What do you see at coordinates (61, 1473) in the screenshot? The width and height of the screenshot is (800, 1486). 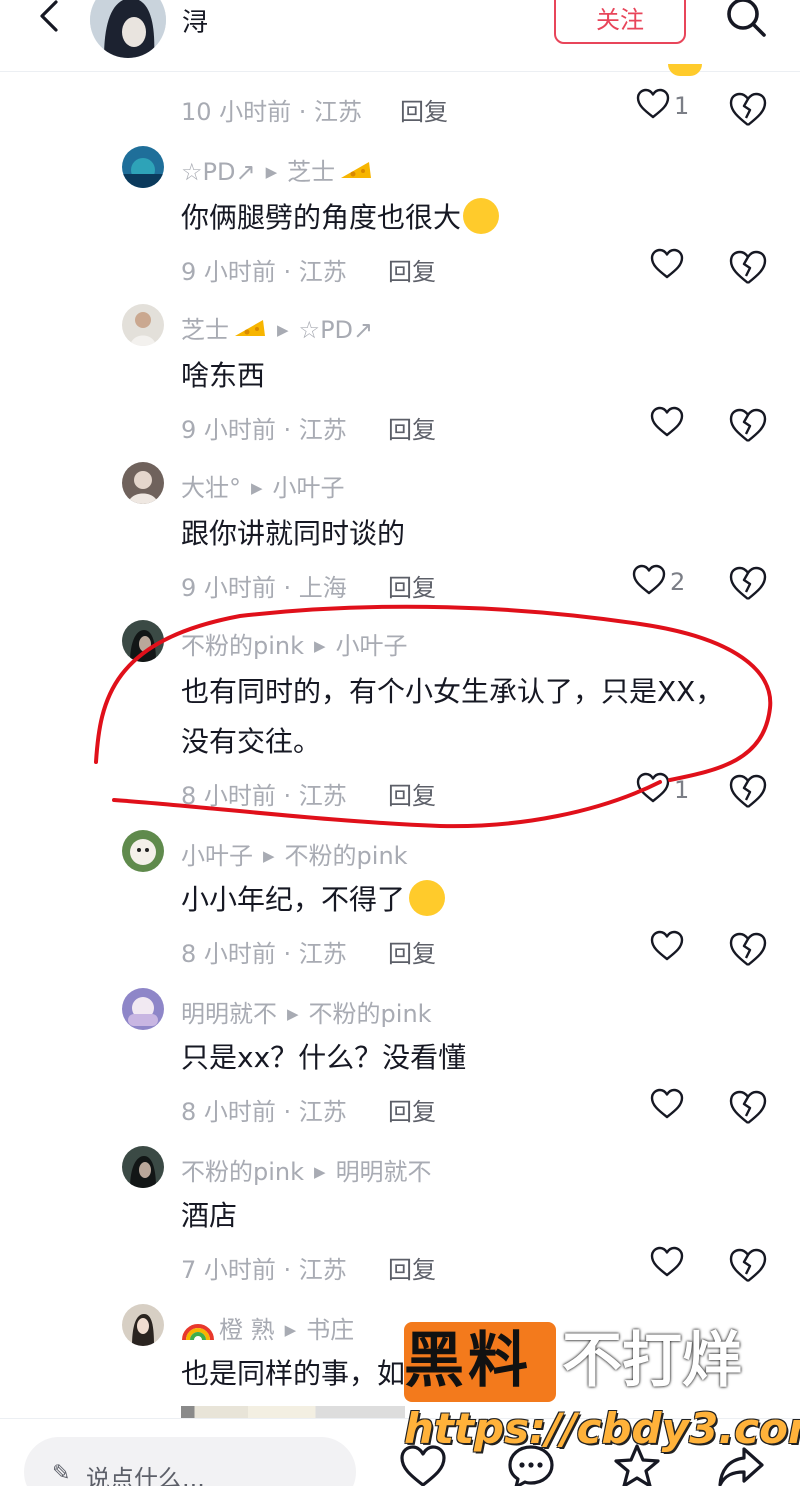 I see `pencil-icon: ✎` at bounding box center [61, 1473].